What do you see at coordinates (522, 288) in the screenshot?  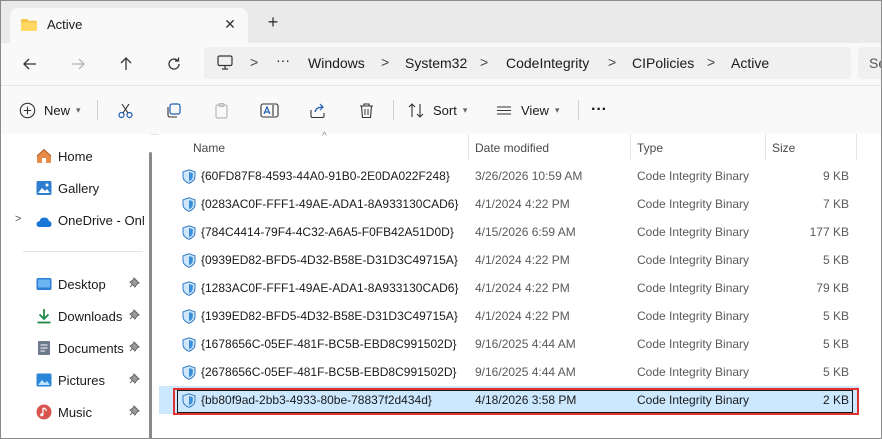 I see `file-date-modified: 4/1/2024 4:22 PM` at bounding box center [522, 288].